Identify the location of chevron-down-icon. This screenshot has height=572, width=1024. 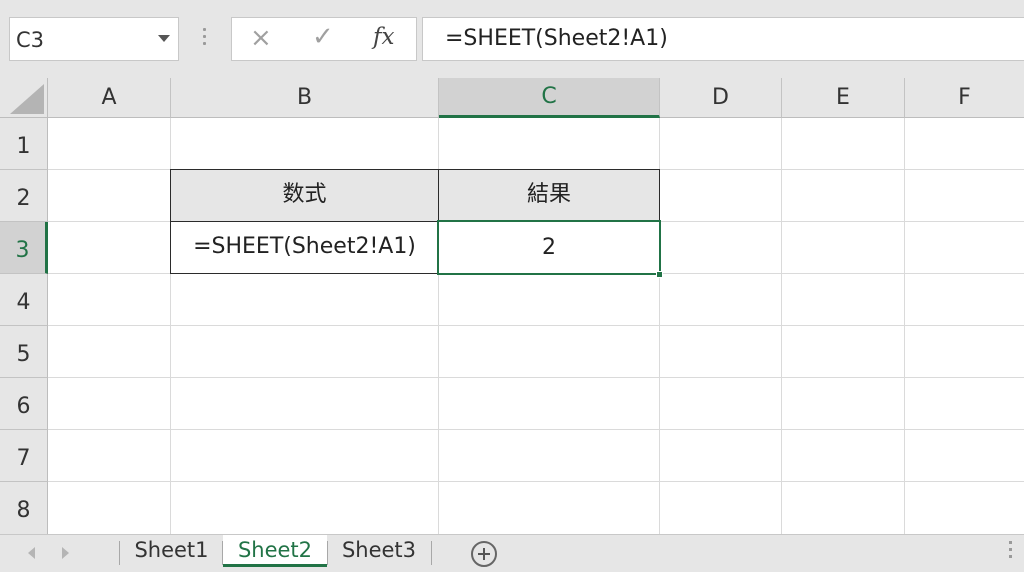
(164, 38).